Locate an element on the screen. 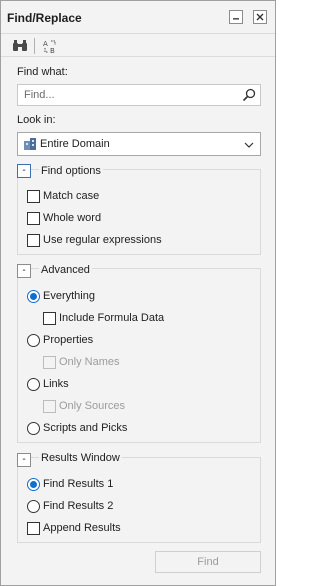 The image size is (320, 586). only-sources-checkbox: Only Sources is located at coordinates (84, 406).